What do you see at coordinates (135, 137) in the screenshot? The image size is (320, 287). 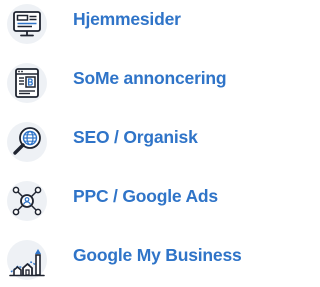 I see `service-label-seo-organisk: SEO / Organisk` at bounding box center [135, 137].